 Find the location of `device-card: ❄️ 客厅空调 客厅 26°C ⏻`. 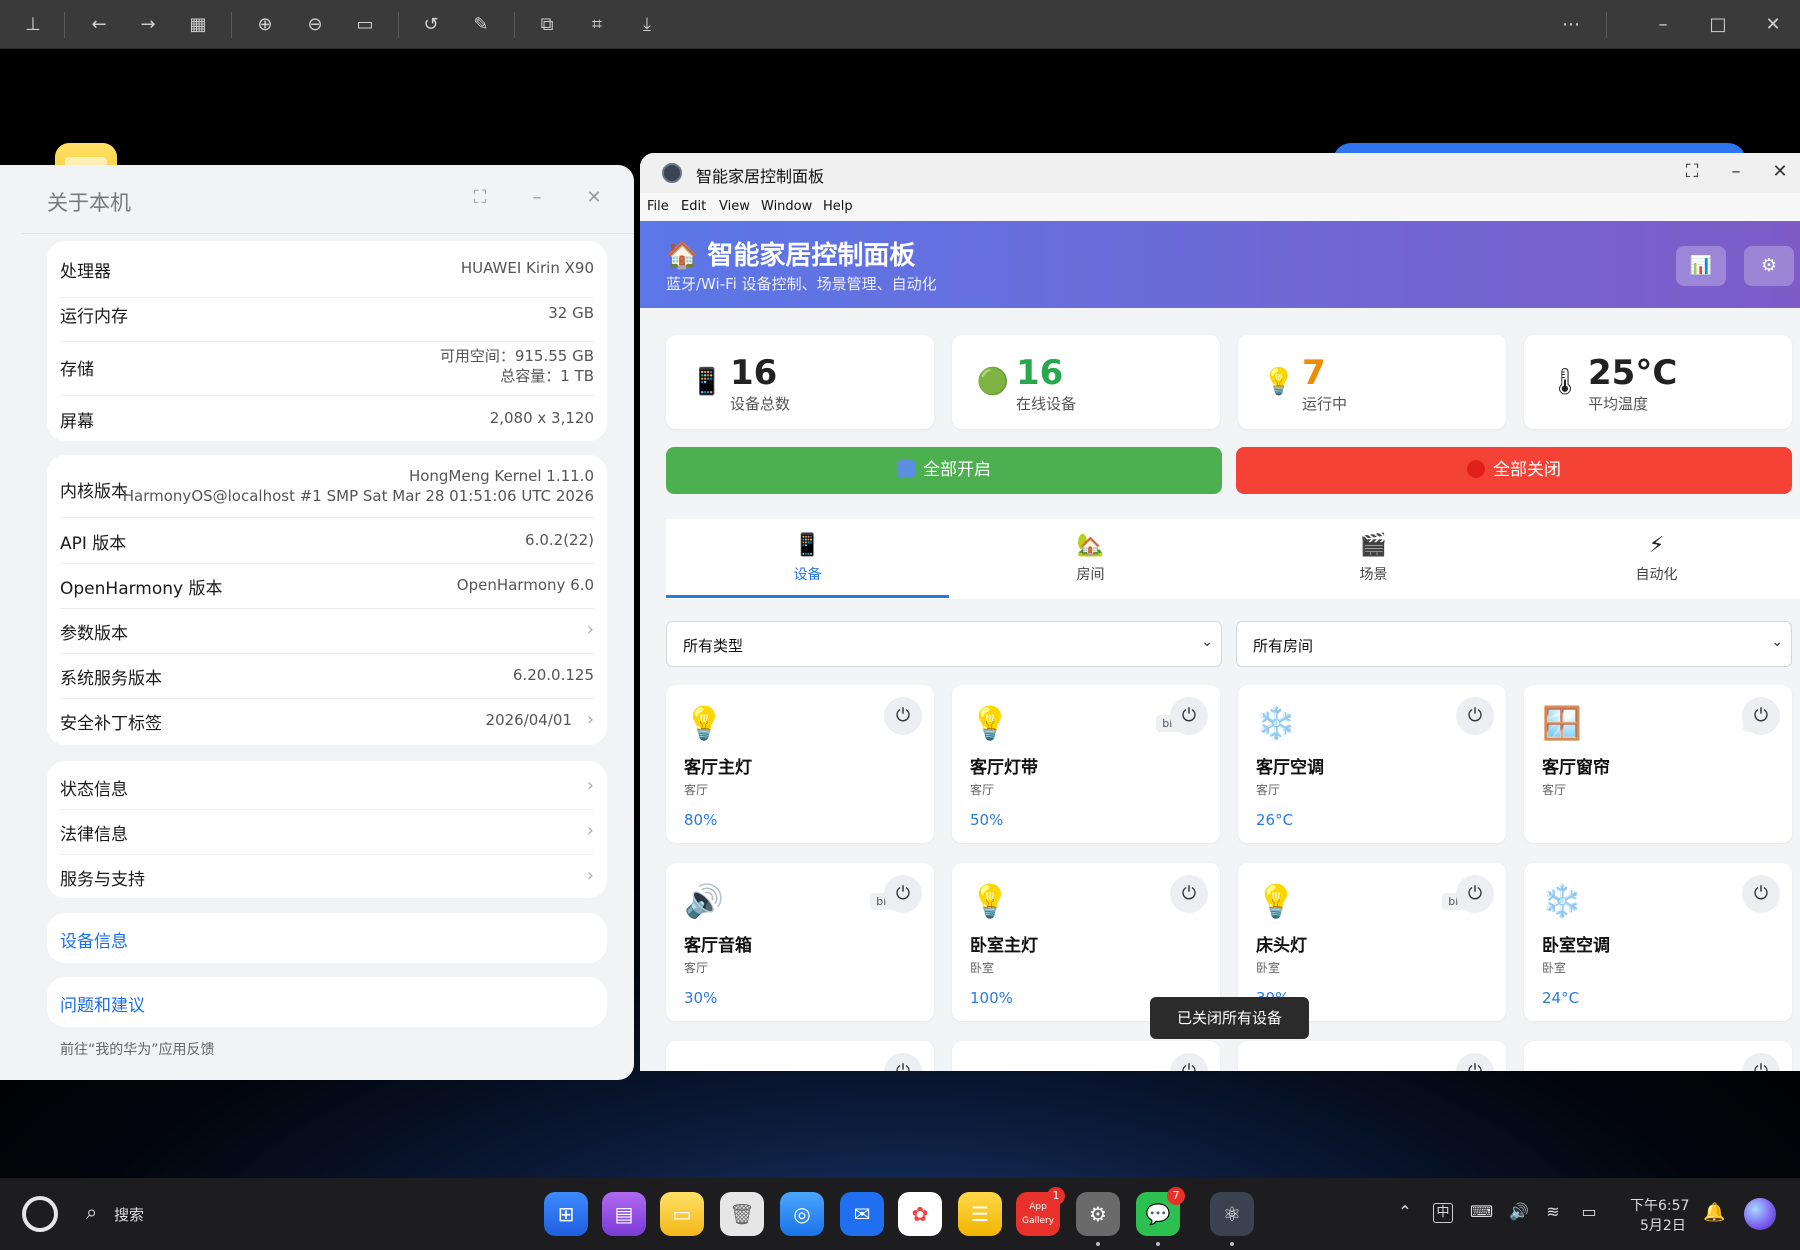

device-card: ❄️ 客厅空调 客厅 26°C ⏻ is located at coordinates (1372, 764).